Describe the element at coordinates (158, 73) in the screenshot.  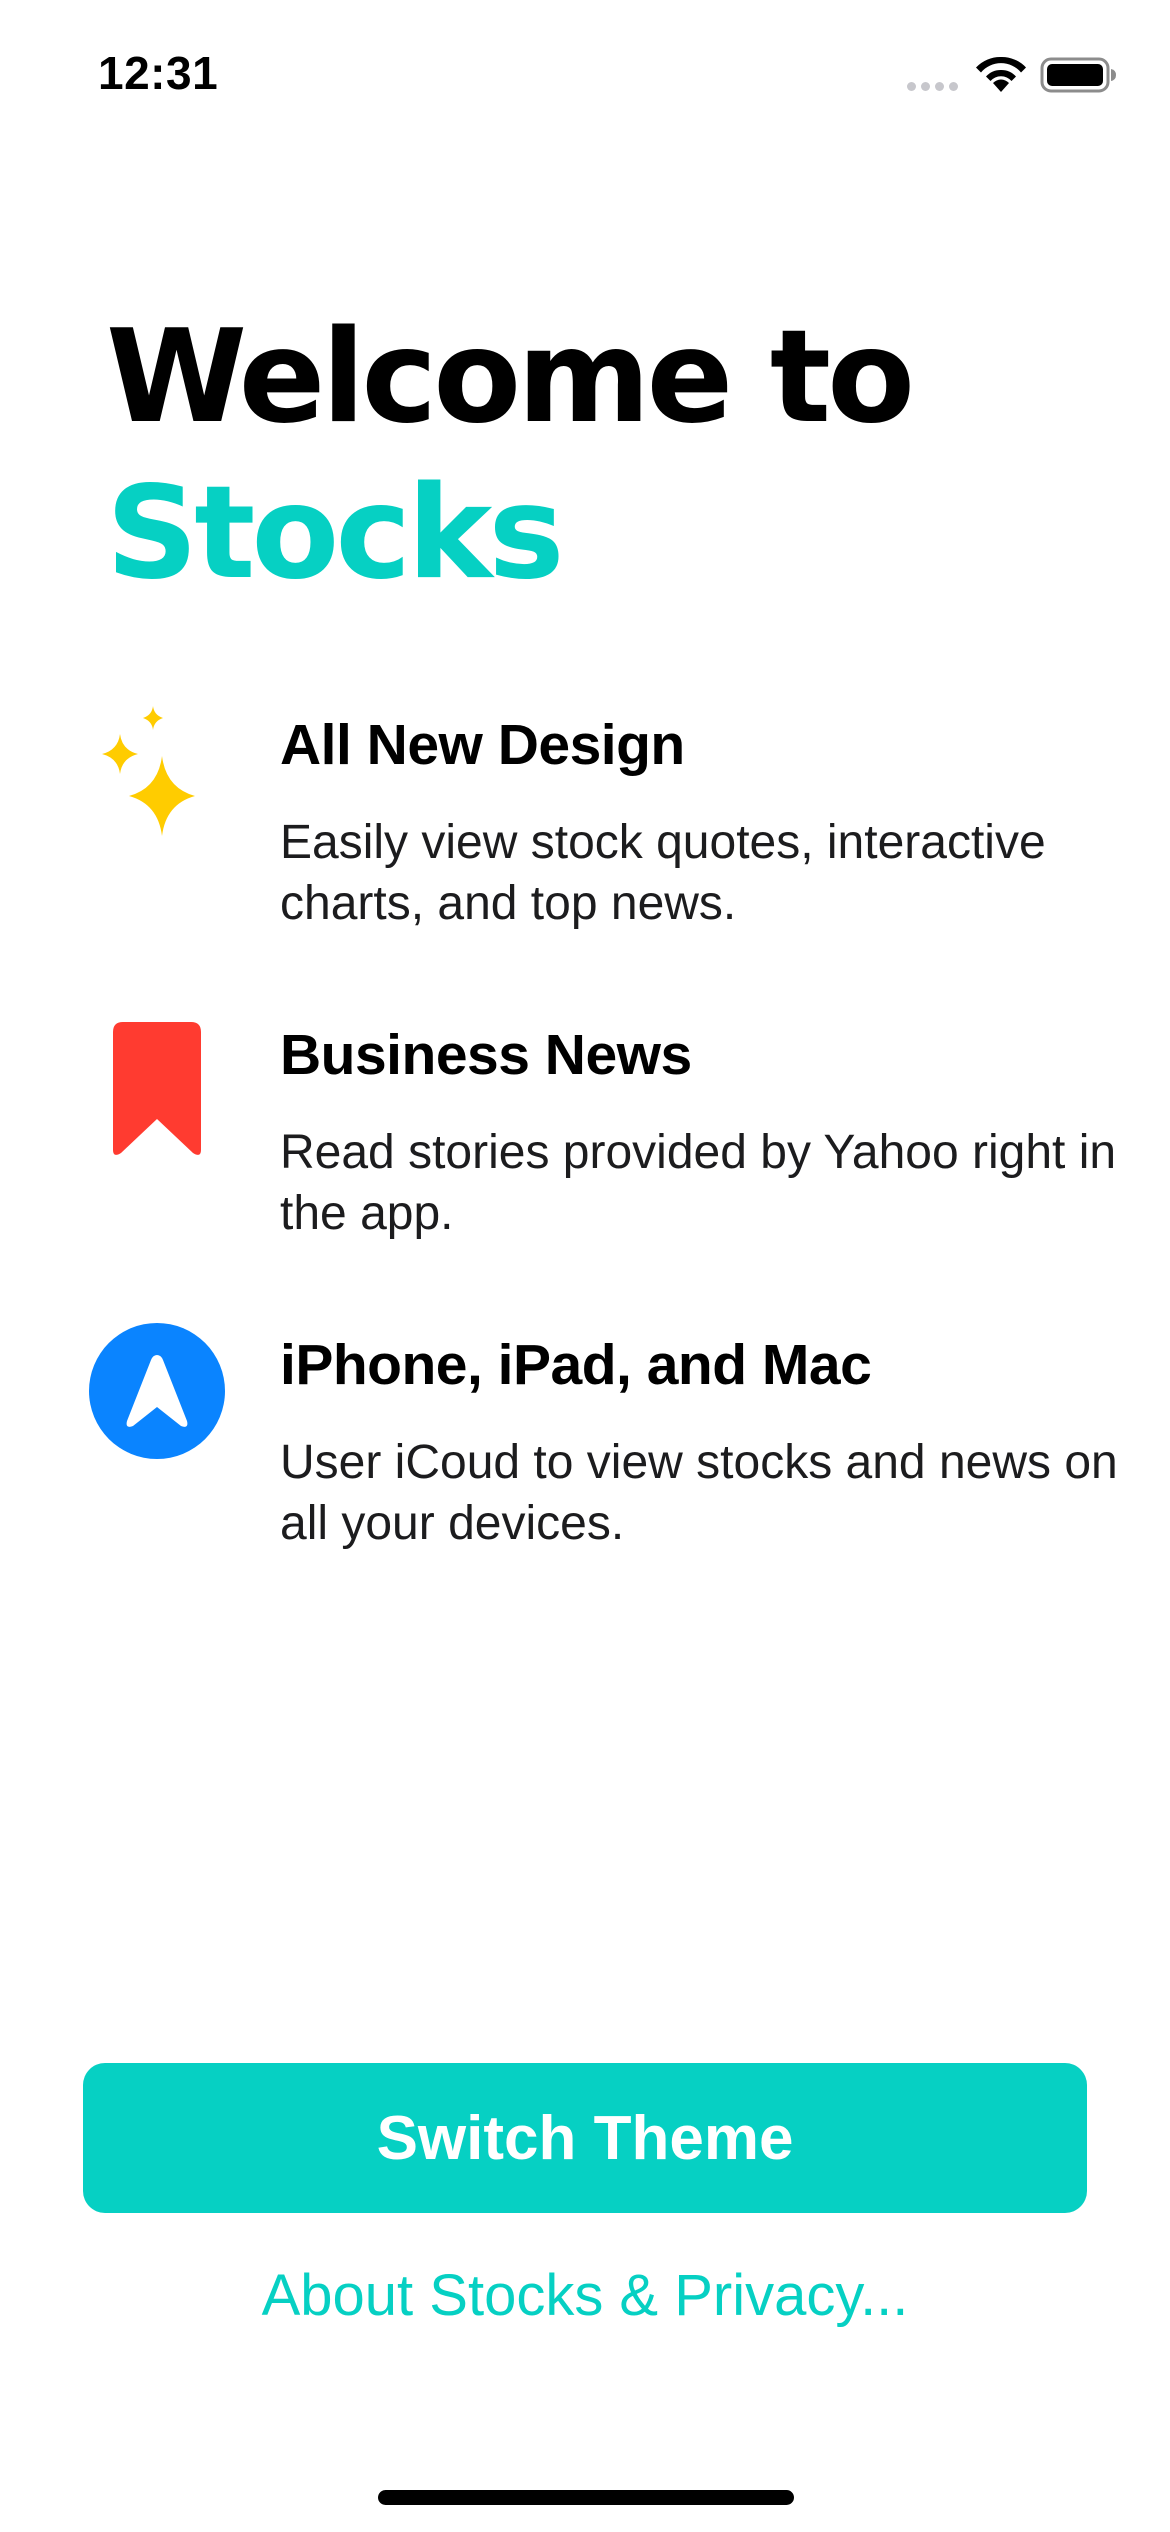
I see `status-time: 12:31` at that location.